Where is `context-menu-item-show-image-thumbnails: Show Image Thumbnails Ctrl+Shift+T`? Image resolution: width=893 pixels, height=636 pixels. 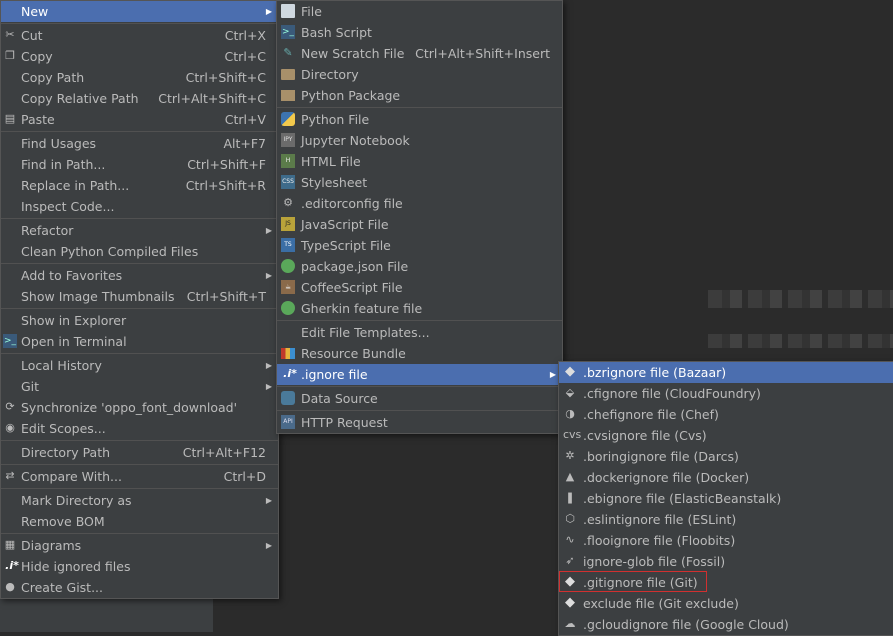
context-menu-item-show-image-thumbnails: Show Image Thumbnails Ctrl+Shift+T is located at coordinates (139, 296).